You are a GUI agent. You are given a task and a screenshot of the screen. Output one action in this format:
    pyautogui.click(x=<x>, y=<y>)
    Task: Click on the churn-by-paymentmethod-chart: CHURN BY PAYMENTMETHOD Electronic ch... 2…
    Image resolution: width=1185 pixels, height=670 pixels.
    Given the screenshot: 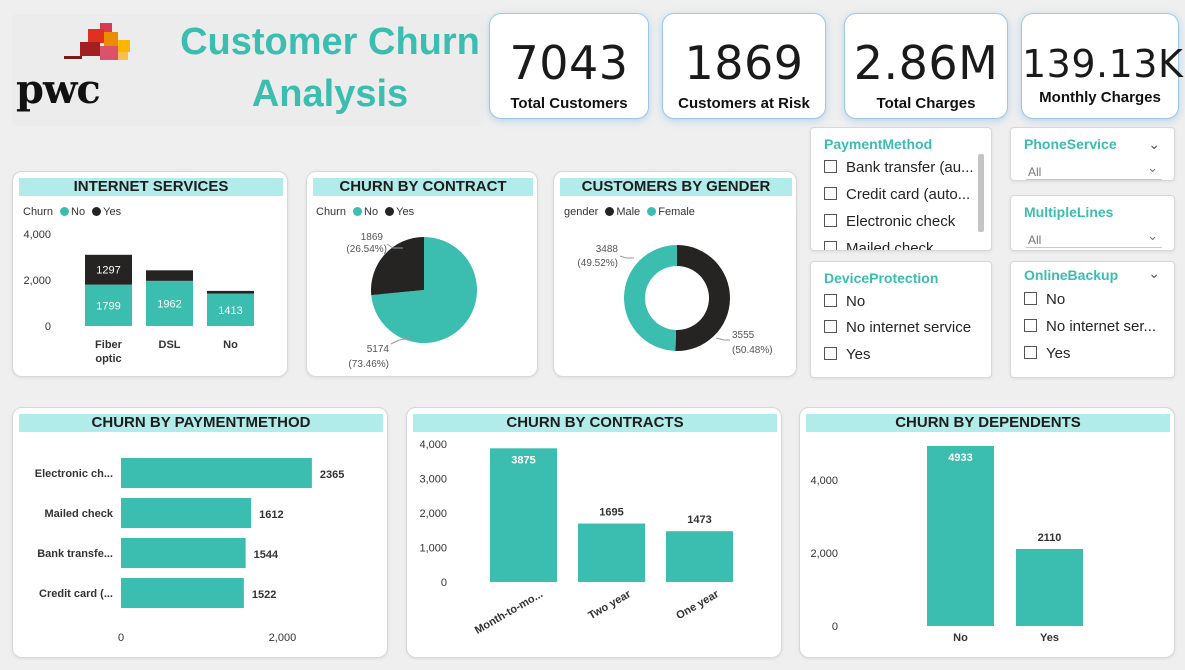 What is the action you would take?
    pyautogui.click(x=200, y=532)
    